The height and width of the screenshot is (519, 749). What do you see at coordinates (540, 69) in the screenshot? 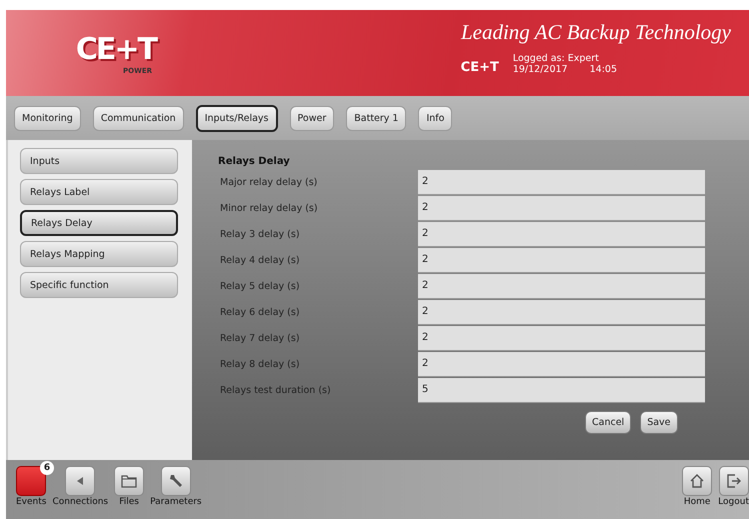
I see `date-text: 19/12/2017` at bounding box center [540, 69].